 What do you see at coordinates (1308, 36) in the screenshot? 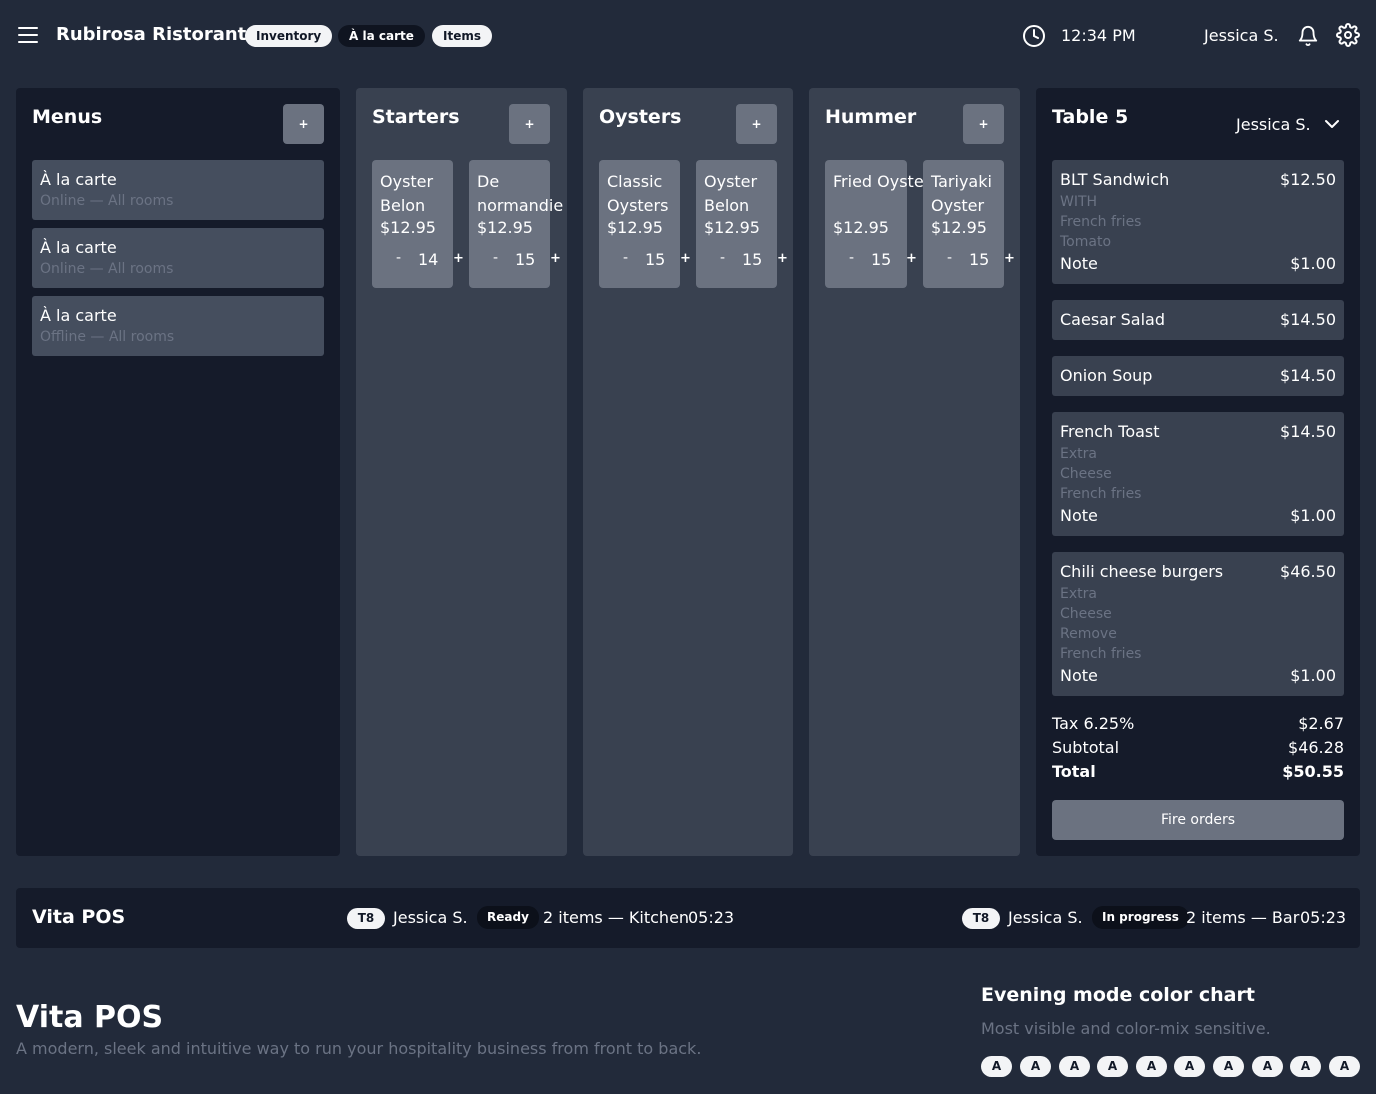
I see `bell-icon` at bounding box center [1308, 36].